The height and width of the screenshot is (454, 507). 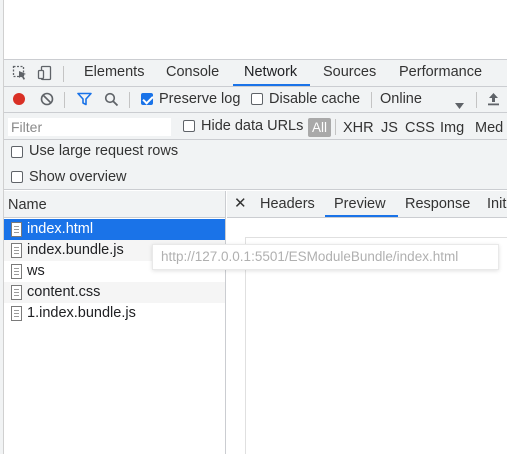 I want to click on preserve-log-checkbox, so click(x=147, y=99).